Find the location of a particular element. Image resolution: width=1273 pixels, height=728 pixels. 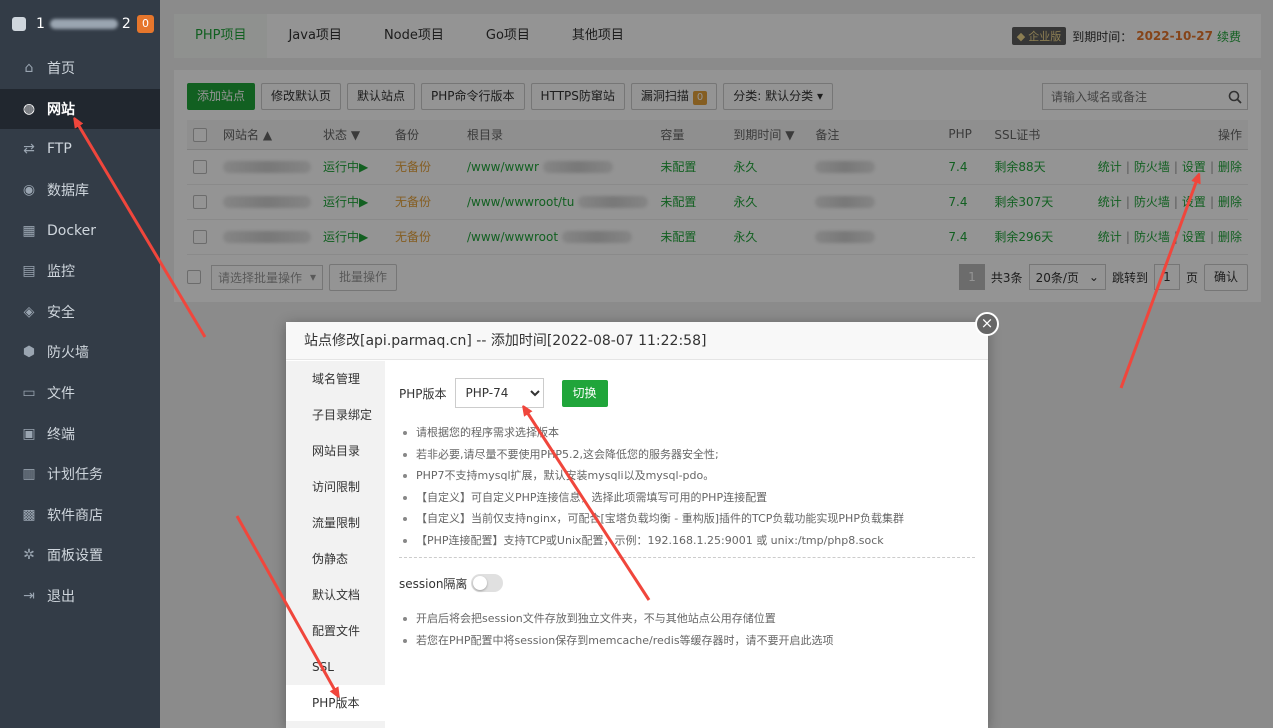

sidebar-item-2: ⇄ FTP is located at coordinates (80, 149).